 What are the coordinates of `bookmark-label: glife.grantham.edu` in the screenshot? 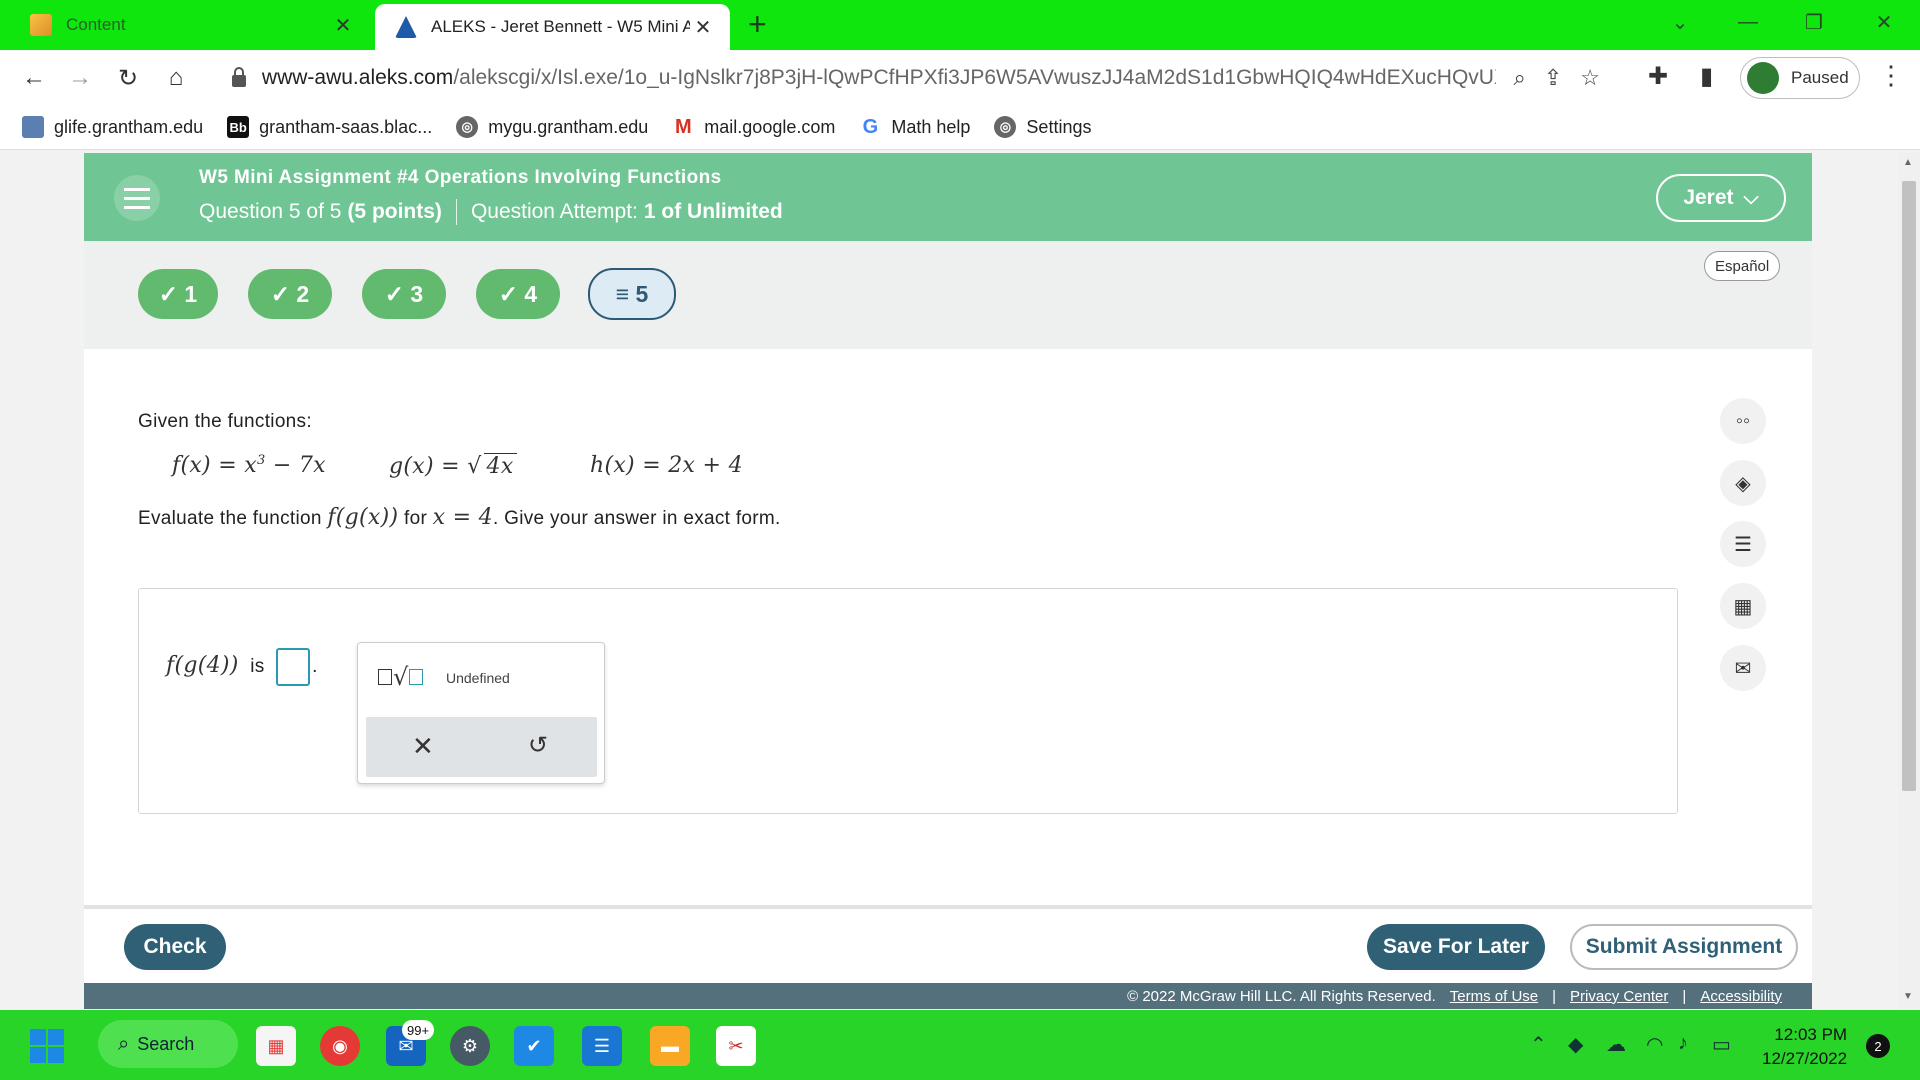 It's located at (129, 126).